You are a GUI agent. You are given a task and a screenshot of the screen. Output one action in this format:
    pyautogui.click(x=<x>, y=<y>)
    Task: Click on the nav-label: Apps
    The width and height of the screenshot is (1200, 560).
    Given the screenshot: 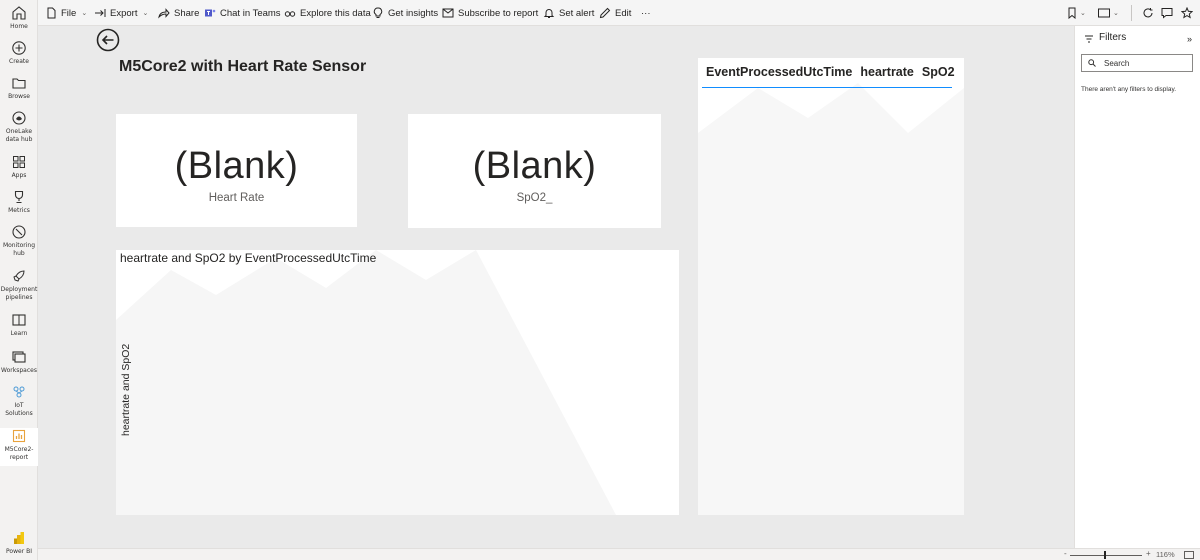 What is the action you would take?
    pyautogui.click(x=19, y=175)
    